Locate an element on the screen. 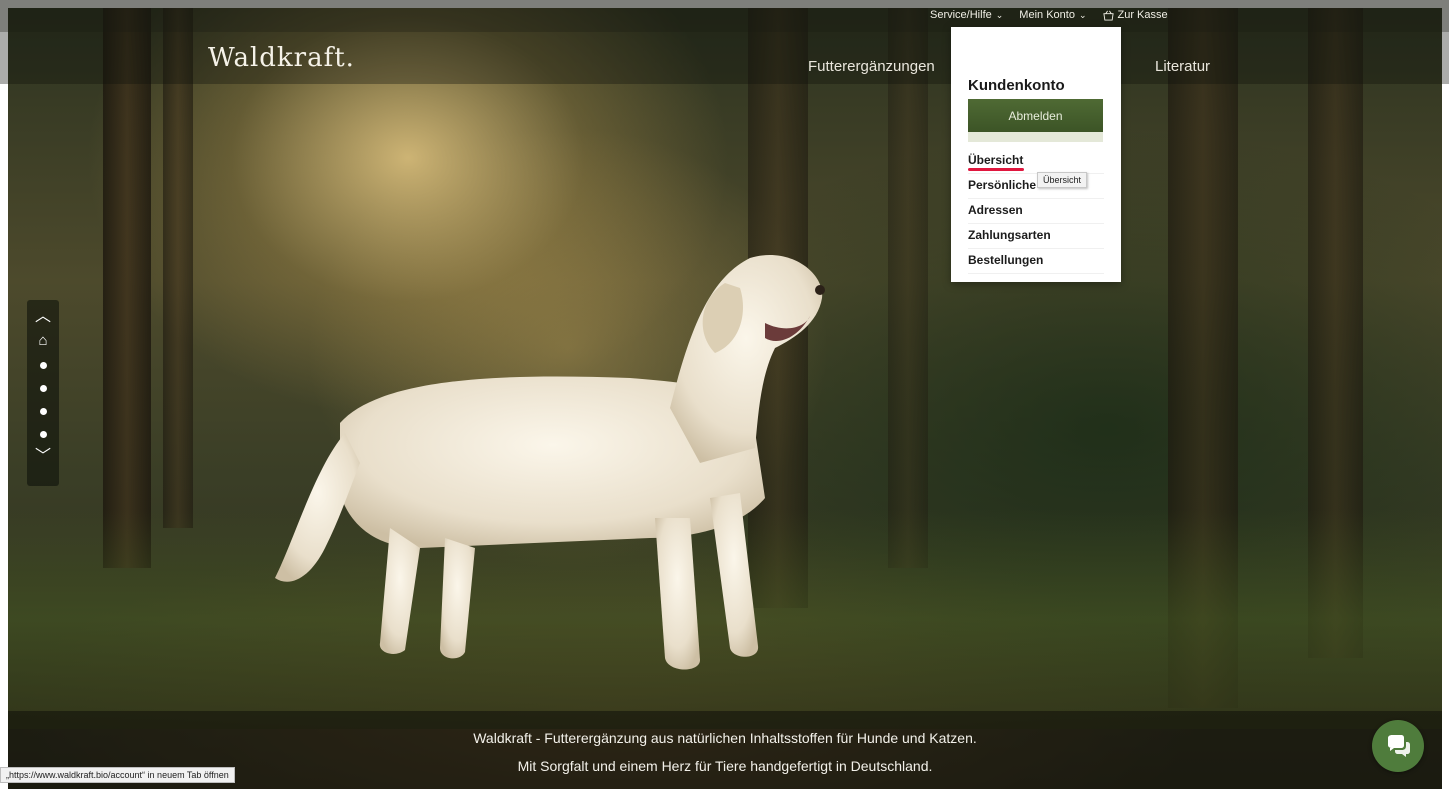  account-item-overview: Übersicht is located at coordinates (1036, 161).